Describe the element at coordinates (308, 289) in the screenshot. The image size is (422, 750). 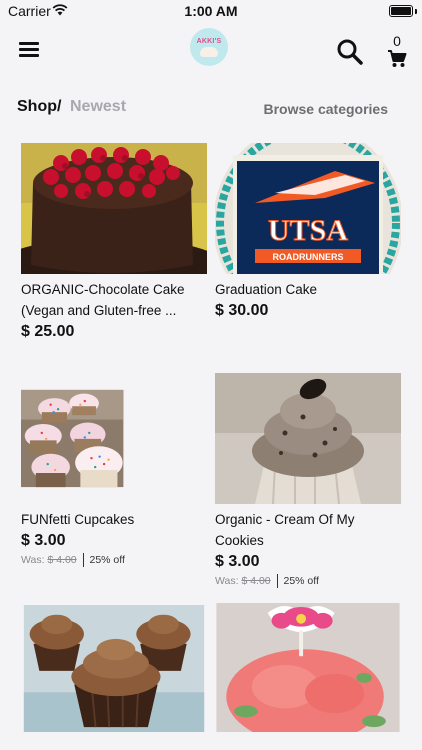
I see `product-name: Graduation Cake` at that location.